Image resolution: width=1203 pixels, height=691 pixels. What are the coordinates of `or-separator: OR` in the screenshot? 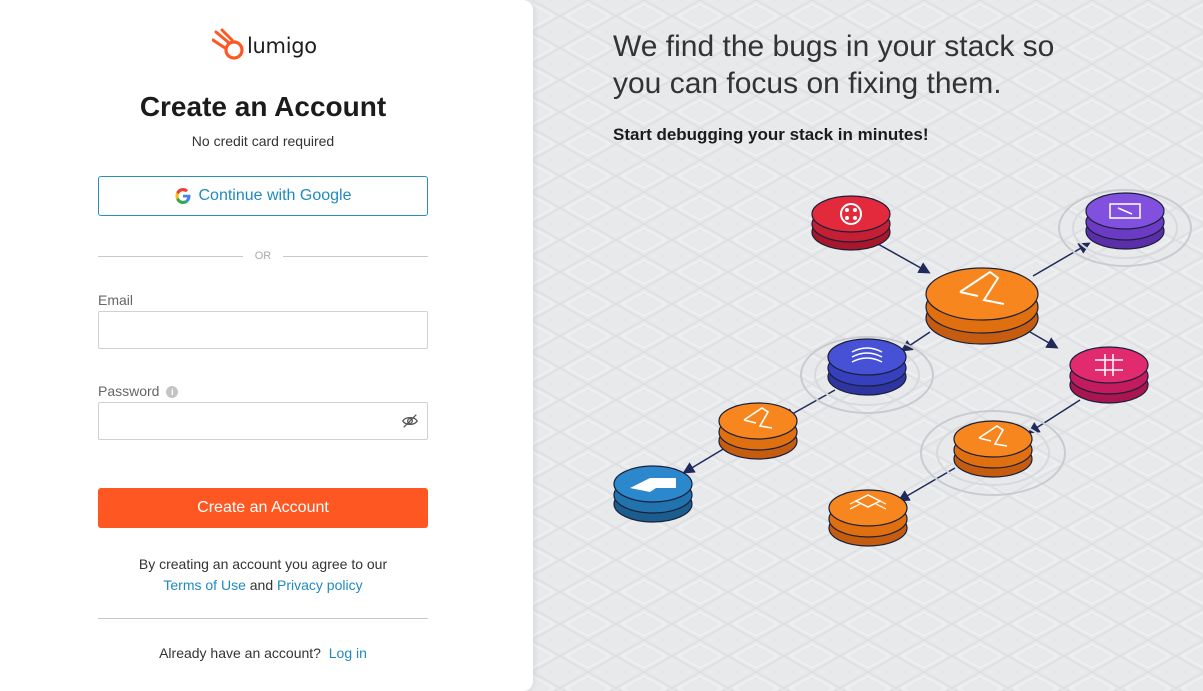 It's located at (263, 257).